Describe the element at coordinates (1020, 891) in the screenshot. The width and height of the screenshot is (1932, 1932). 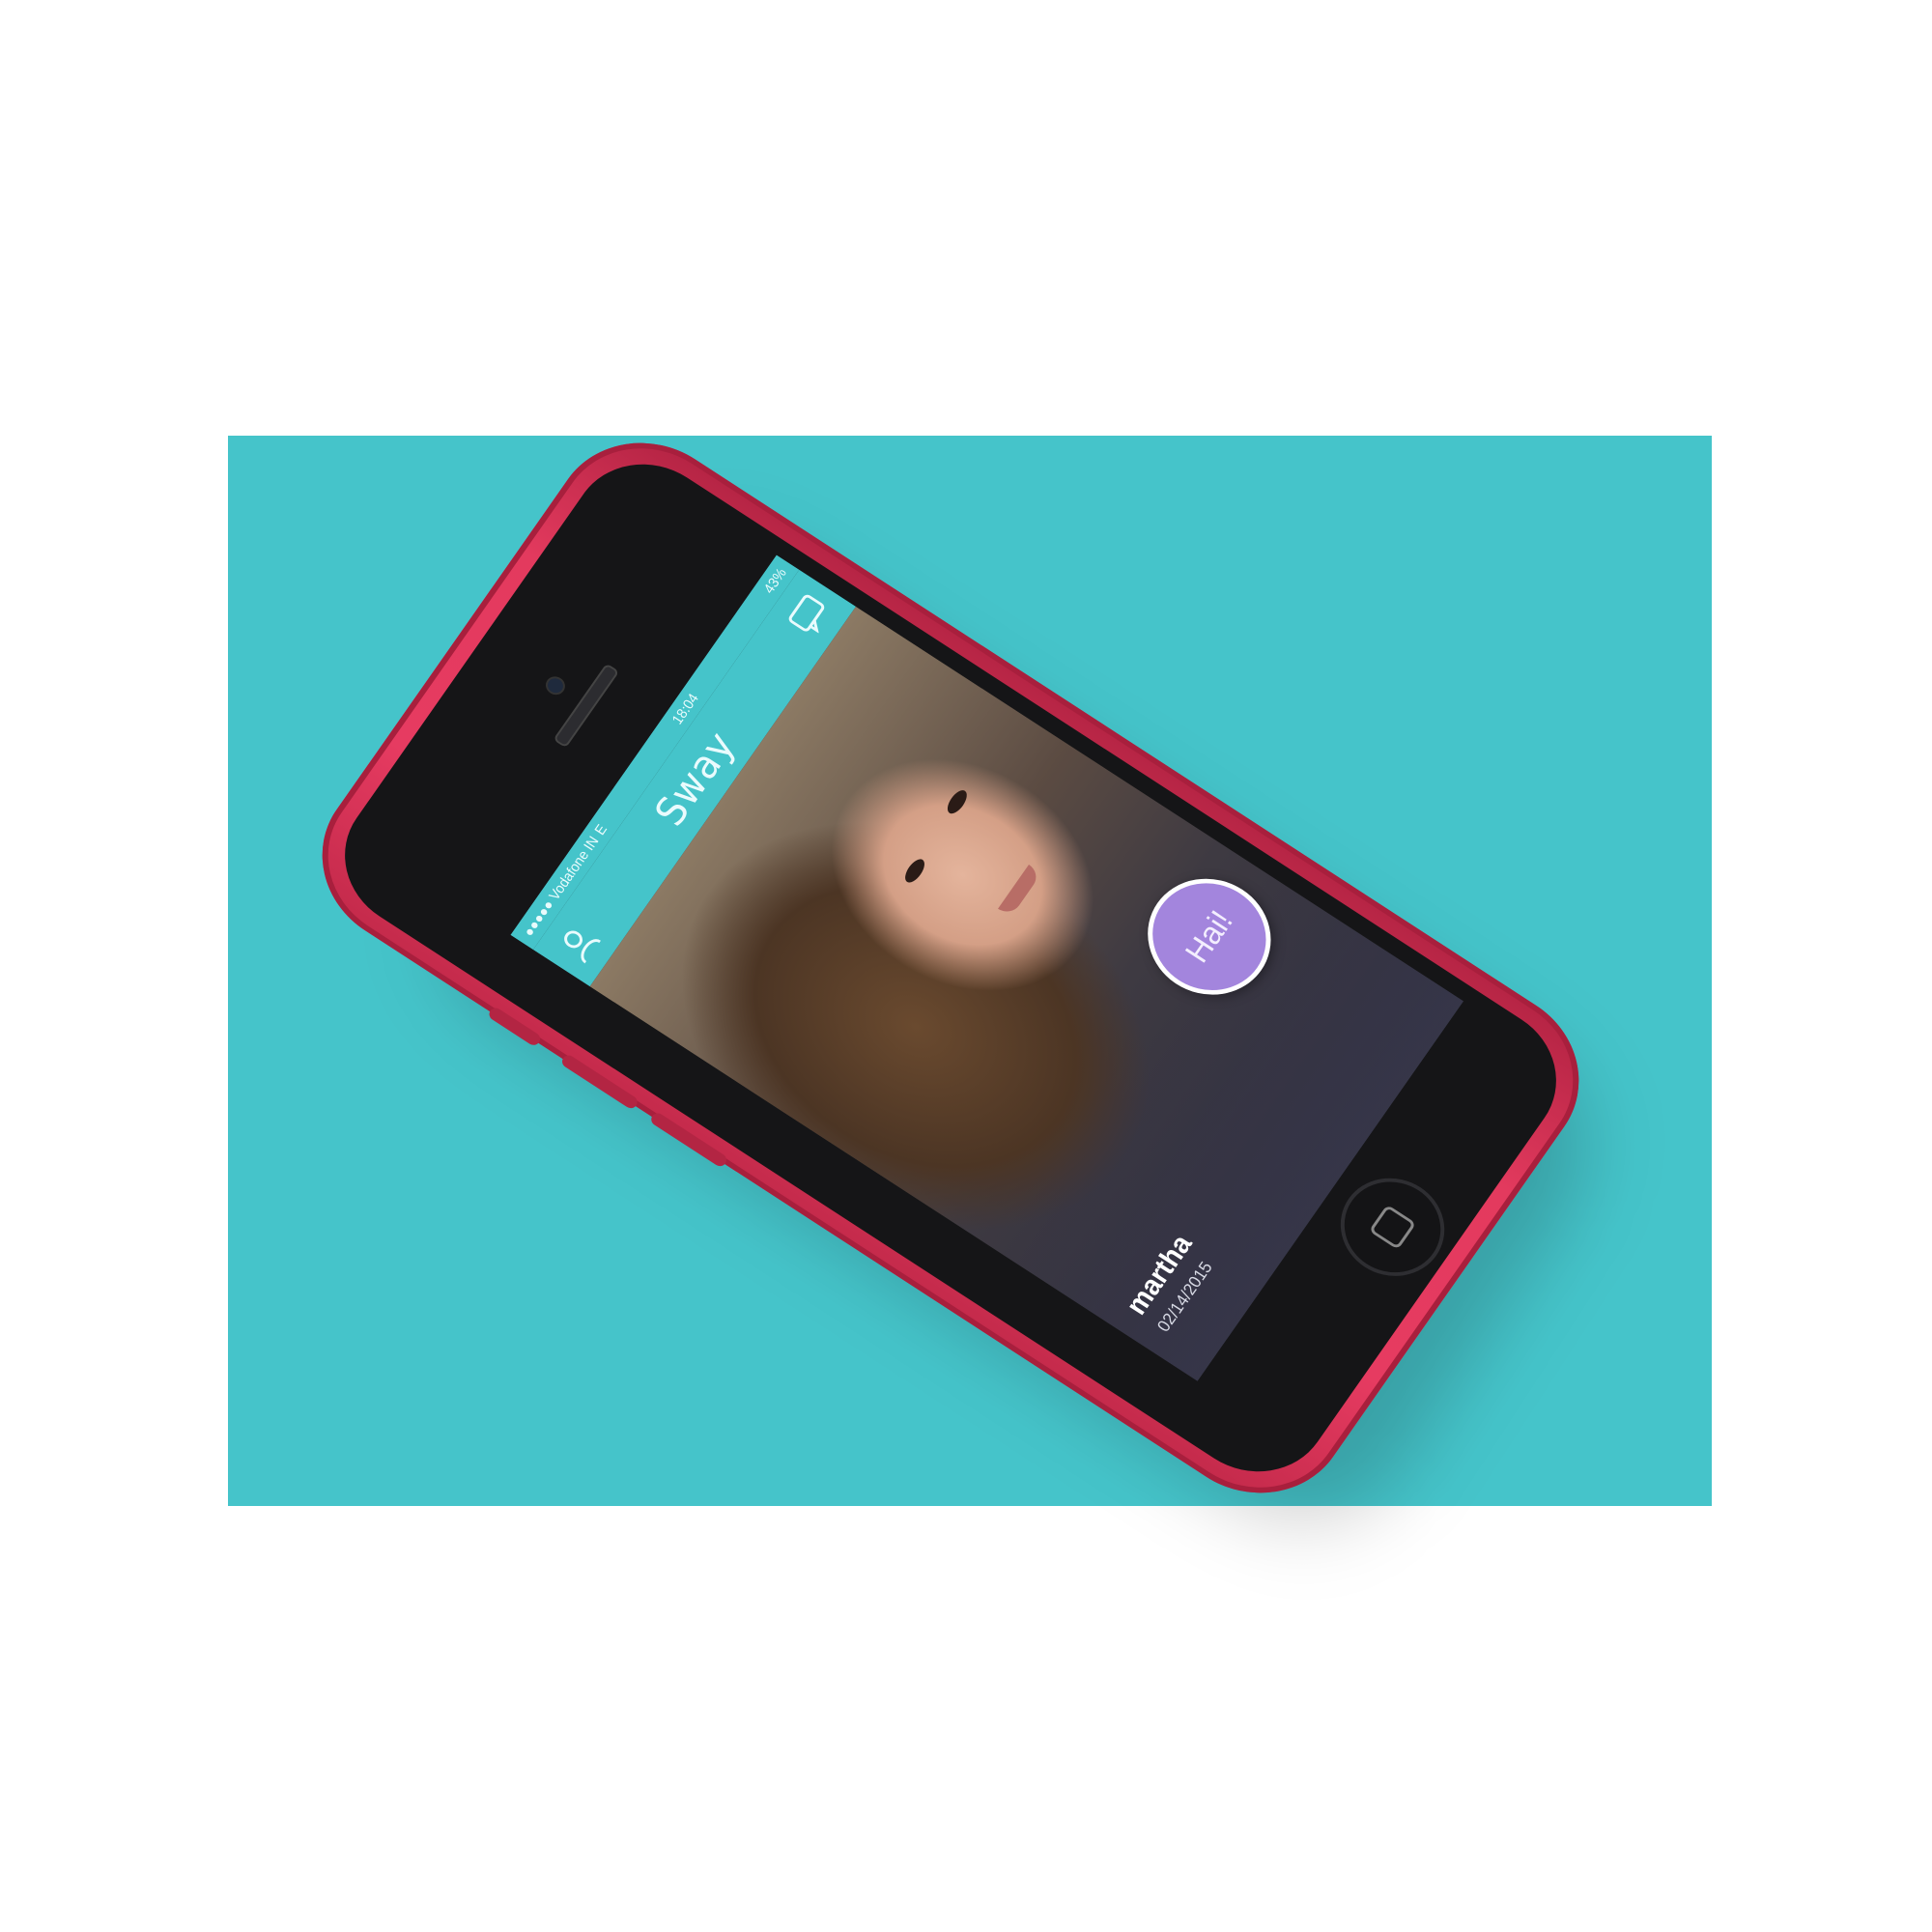
I see `photo-mouth` at that location.